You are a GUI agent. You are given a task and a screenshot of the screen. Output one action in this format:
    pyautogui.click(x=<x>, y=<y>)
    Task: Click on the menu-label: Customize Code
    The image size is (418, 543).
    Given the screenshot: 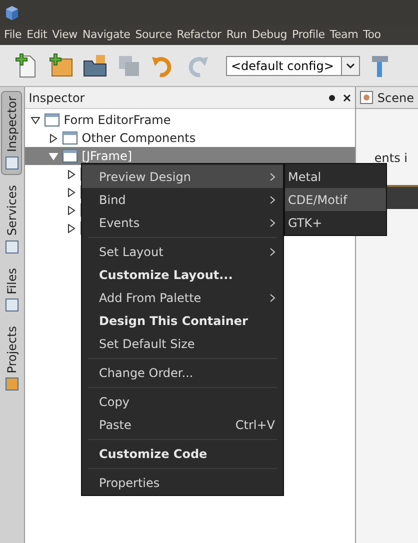 What is the action you would take?
    pyautogui.click(x=153, y=454)
    